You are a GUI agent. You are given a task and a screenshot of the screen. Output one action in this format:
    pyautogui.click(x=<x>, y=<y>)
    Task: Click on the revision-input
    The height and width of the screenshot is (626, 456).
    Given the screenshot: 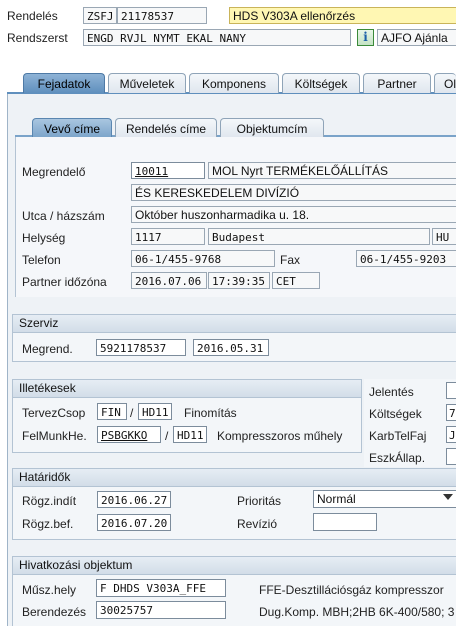 What is the action you would take?
    pyautogui.click(x=345, y=522)
    